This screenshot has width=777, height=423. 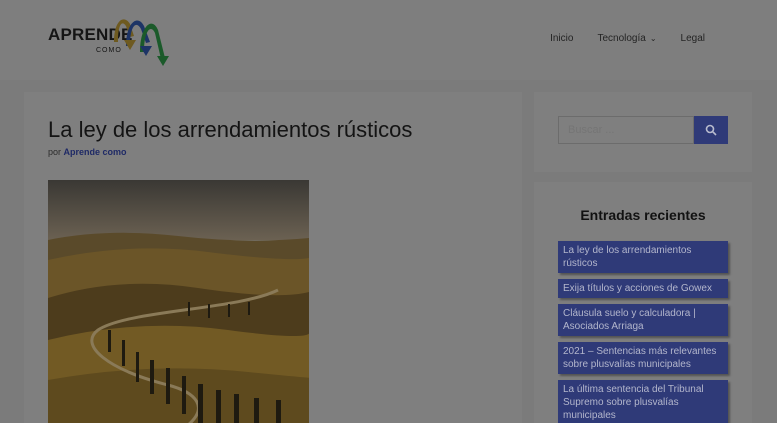 I want to click on post-byline: por Aprende como, so click(x=87, y=152).